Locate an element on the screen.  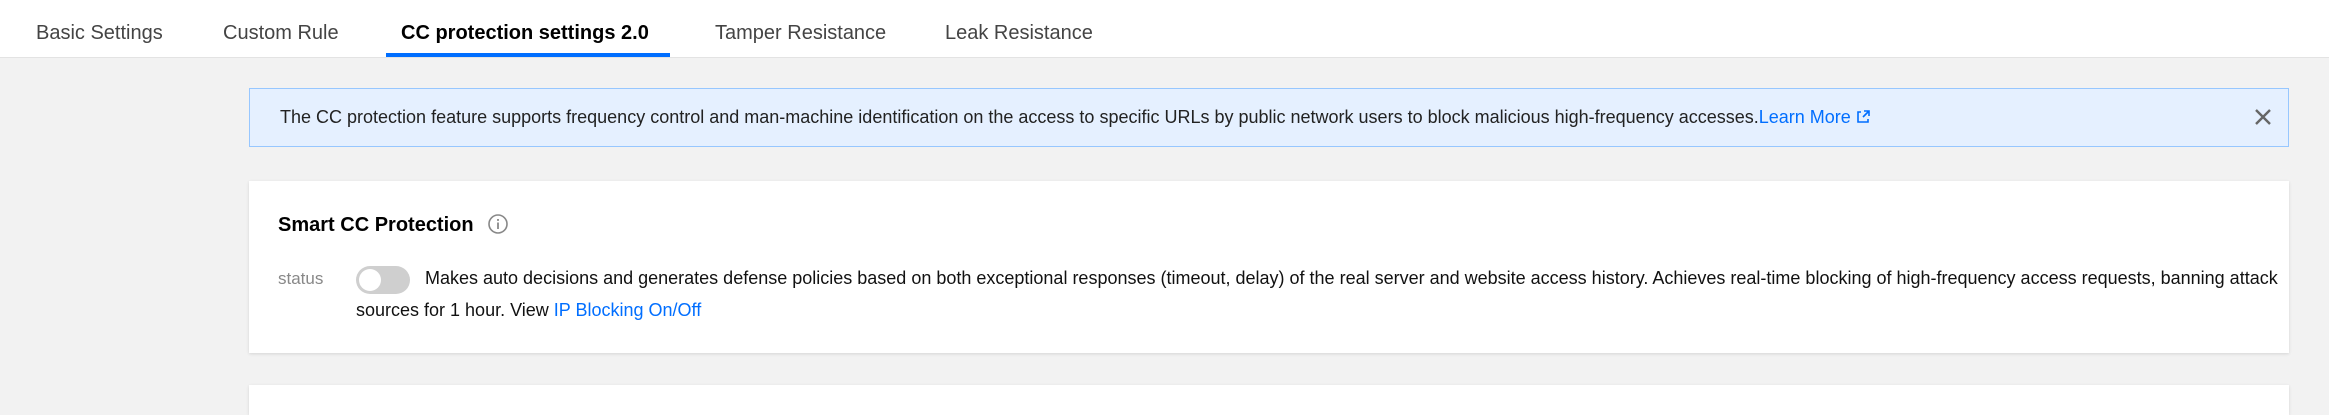
info-icon is located at coordinates (498, 224).